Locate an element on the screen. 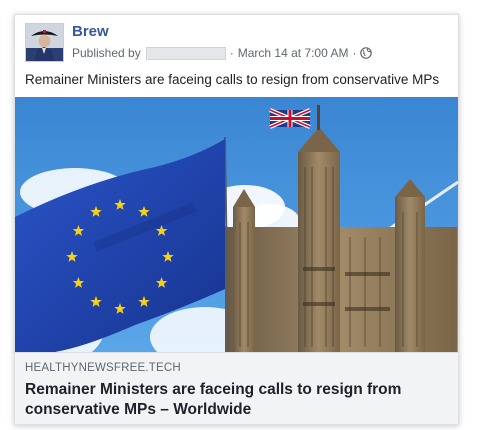  post-timestamp: March 14 at 7:00 AM is located at coordinates (293, 53).